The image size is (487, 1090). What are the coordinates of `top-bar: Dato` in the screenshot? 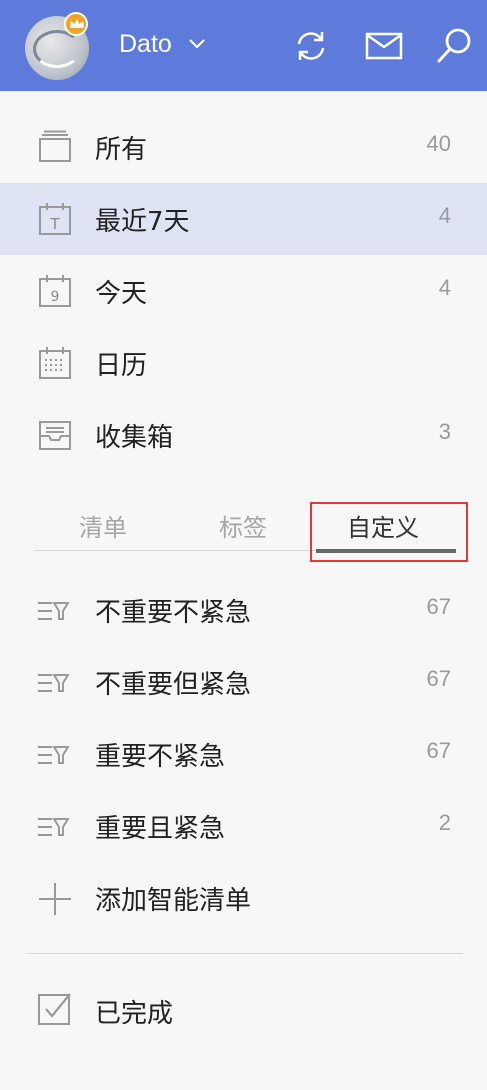 It's located at (243, 45).